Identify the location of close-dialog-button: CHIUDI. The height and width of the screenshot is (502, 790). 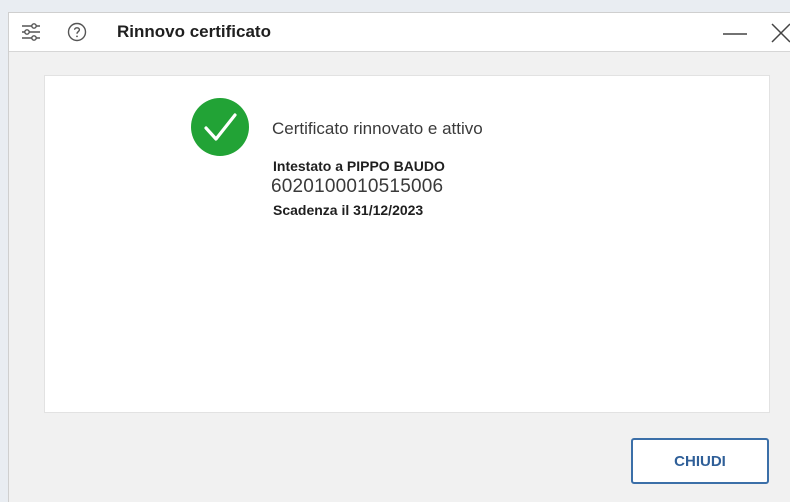
(700, 461).